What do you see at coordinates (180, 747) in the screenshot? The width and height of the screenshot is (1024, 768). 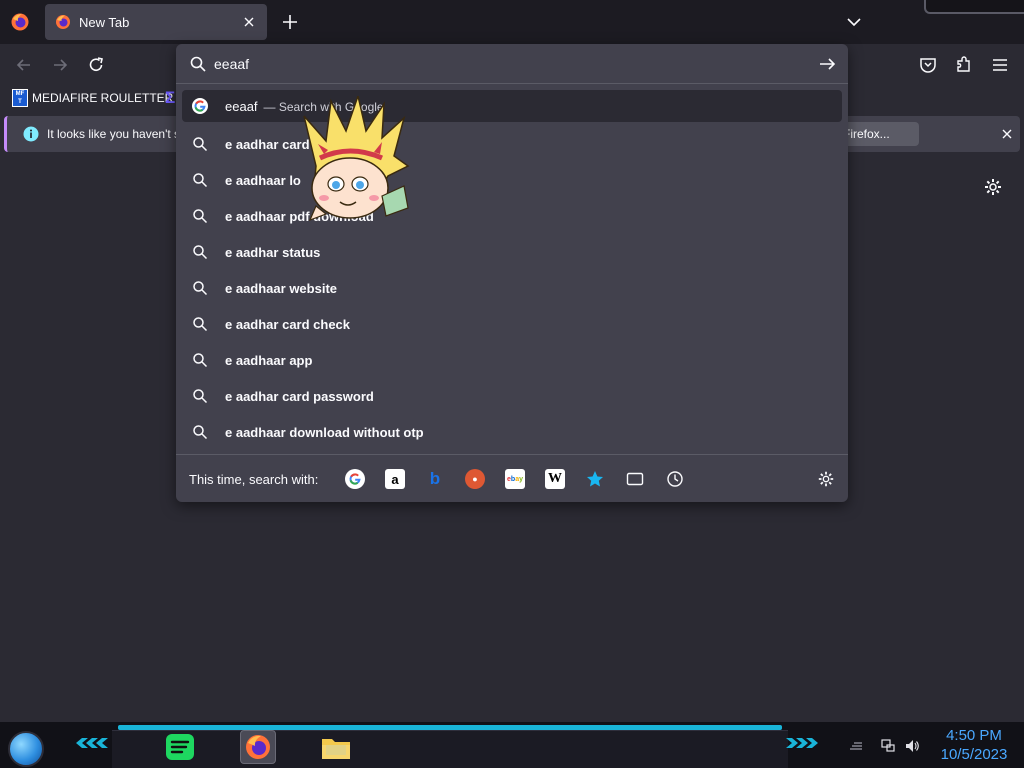 I see `spotify-app-icon` at bounding box center [180, 747].